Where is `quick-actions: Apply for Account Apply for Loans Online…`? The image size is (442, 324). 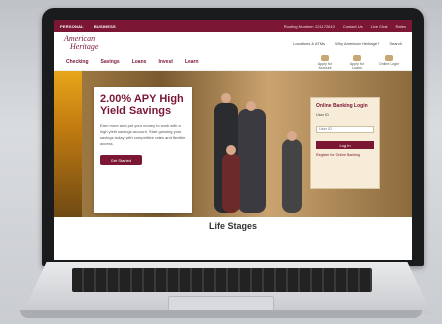 quick-actions: Apply for Account Apply for Loans Online… is located at coordinates (357, 62).